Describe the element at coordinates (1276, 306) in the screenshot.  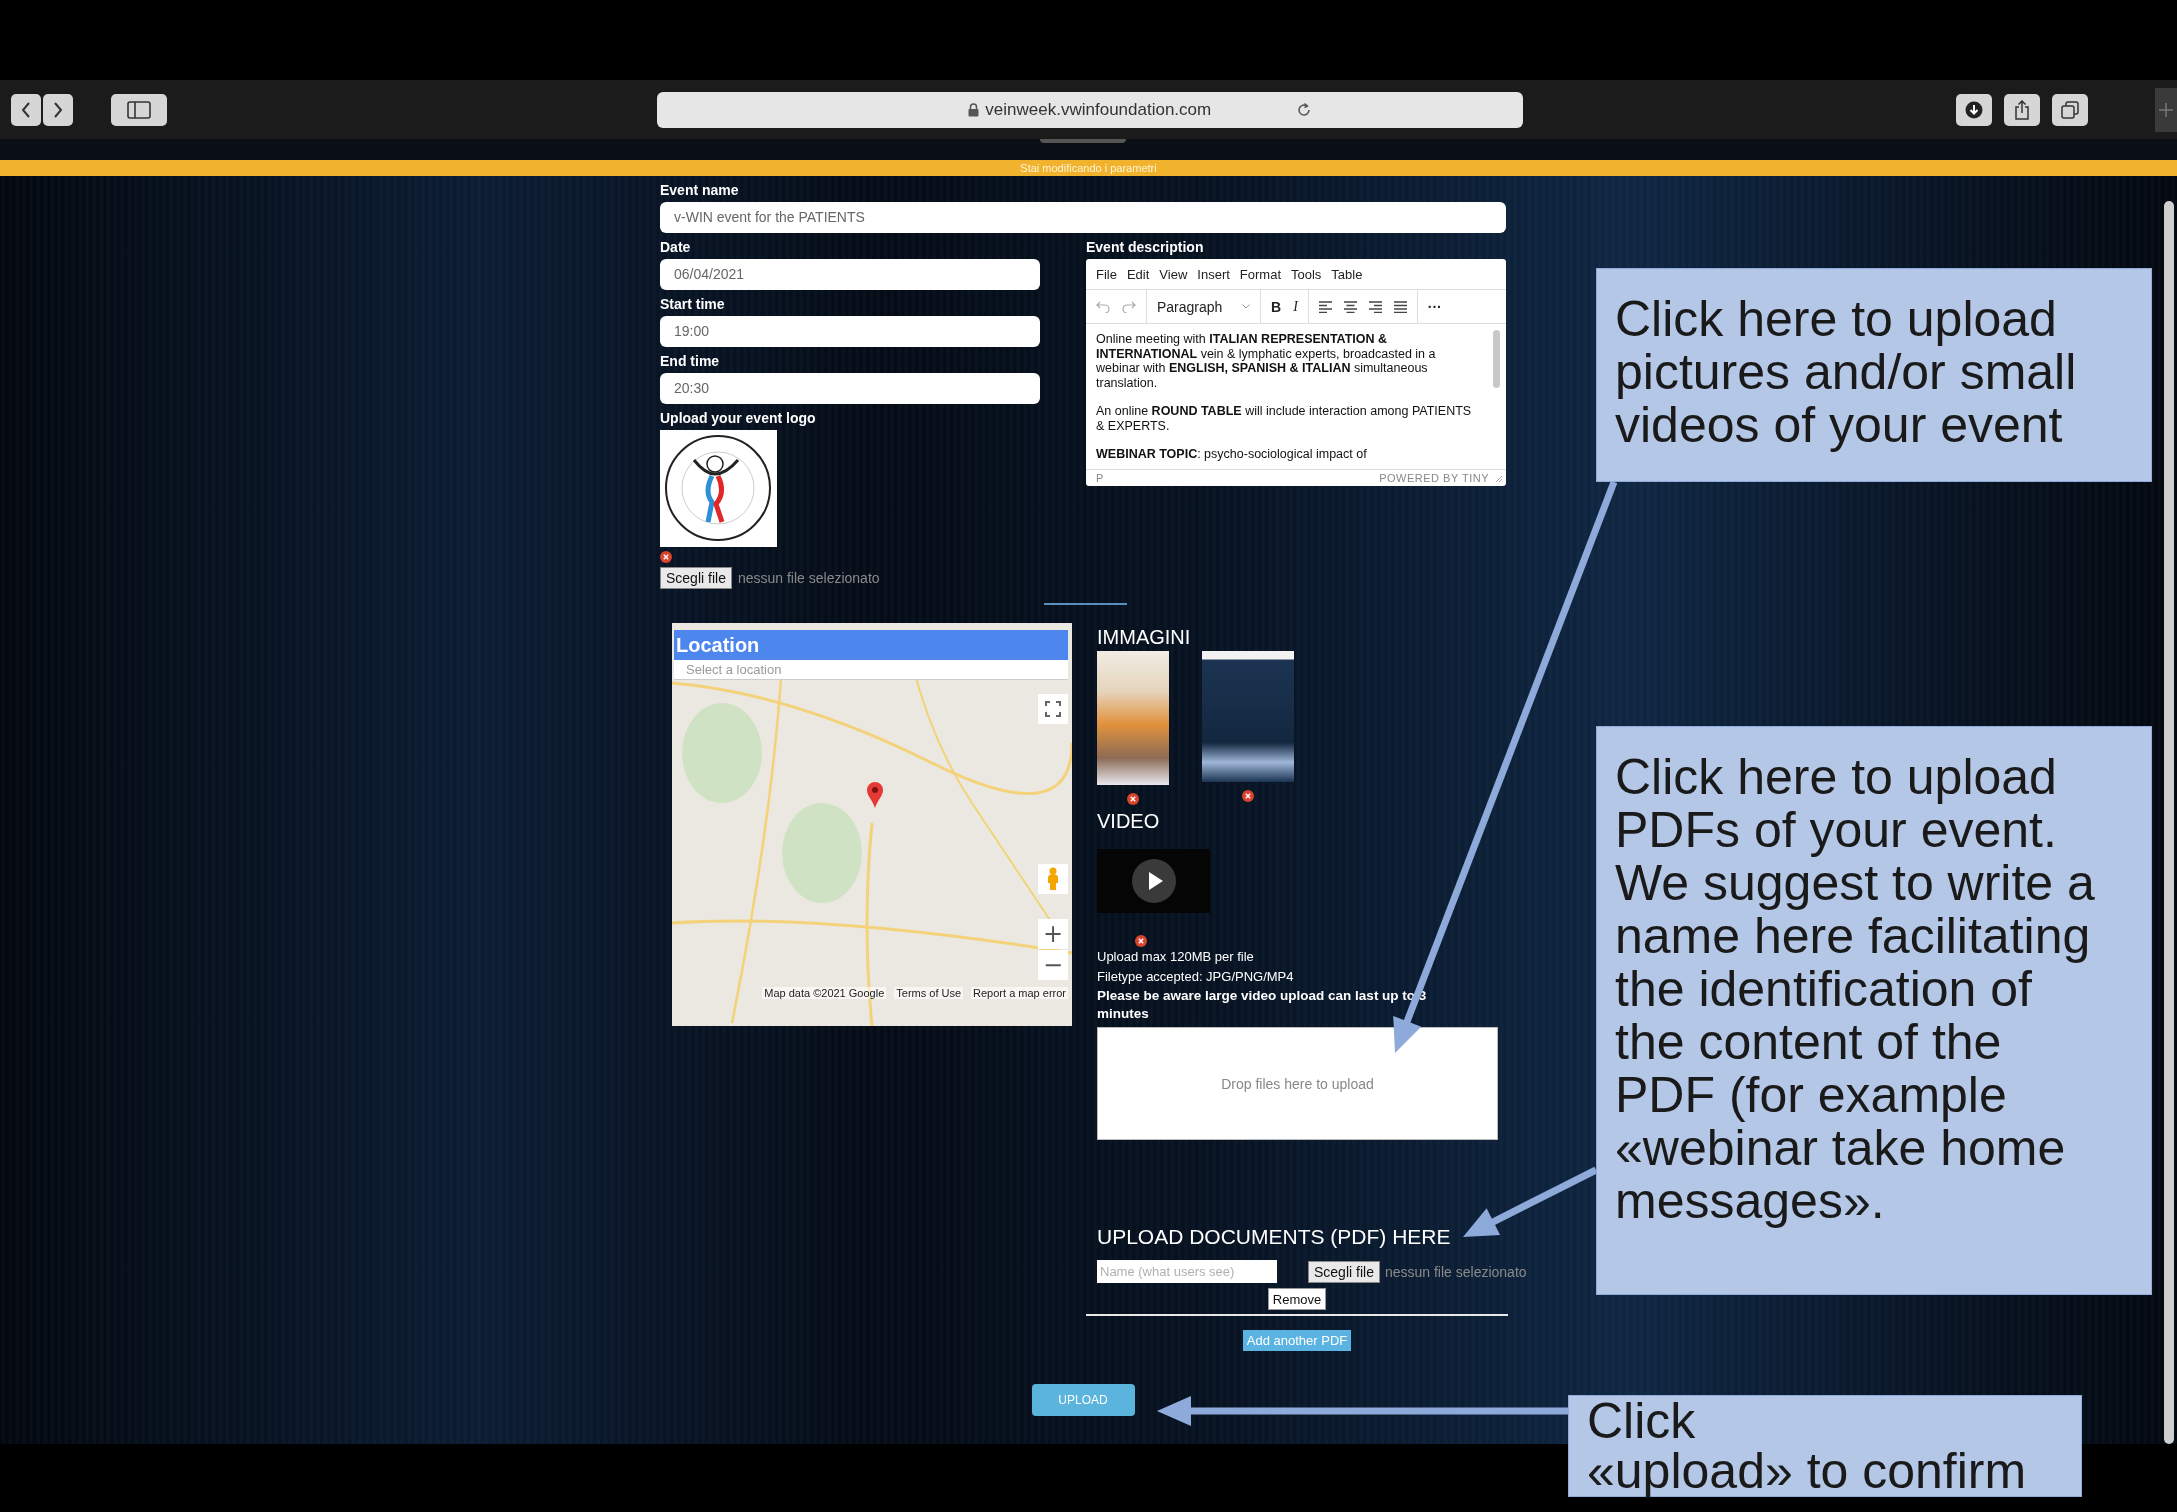
I see `bold-button: B` at that location.